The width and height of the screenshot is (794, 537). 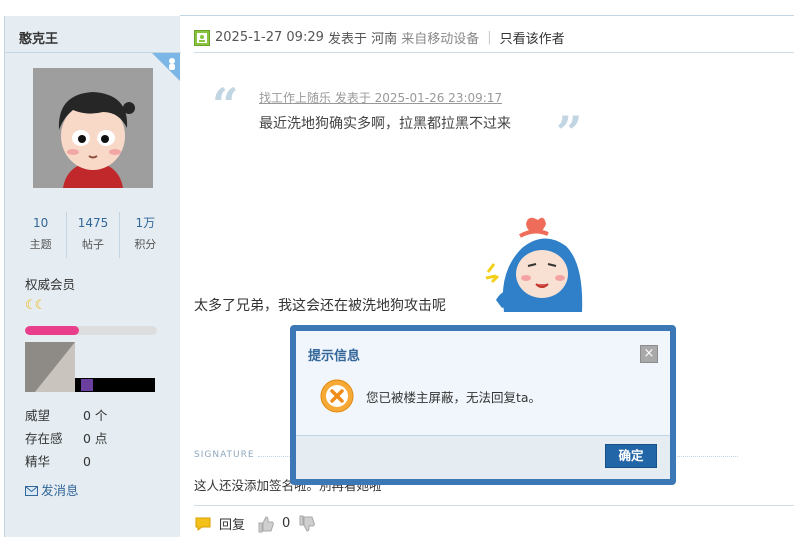 I want to click on avatar-image, so click(x=93, y=128).